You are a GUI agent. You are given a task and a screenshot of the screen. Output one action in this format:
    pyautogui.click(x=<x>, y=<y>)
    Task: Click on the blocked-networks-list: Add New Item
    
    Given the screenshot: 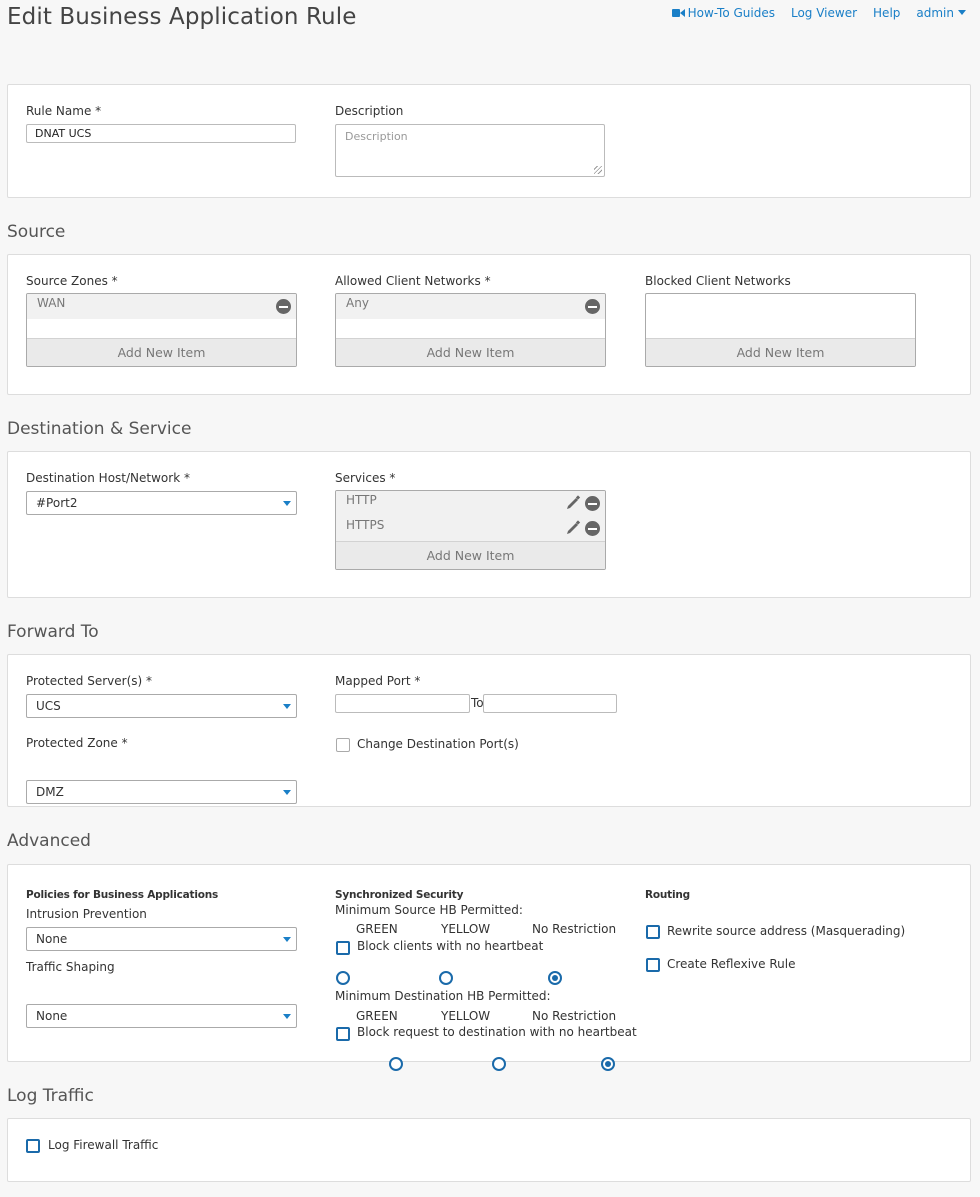 What is the action you would take?
    pyautogui.click(x=780, y=330)
    